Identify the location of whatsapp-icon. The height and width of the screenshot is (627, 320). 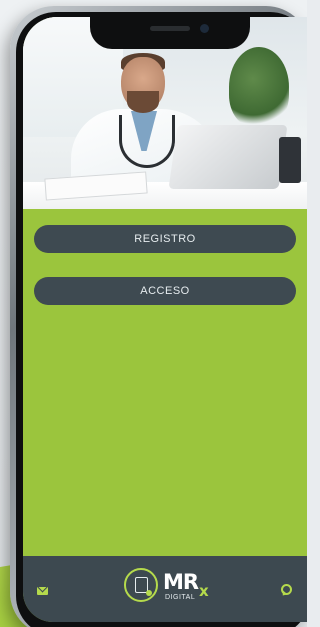
(286, 589).